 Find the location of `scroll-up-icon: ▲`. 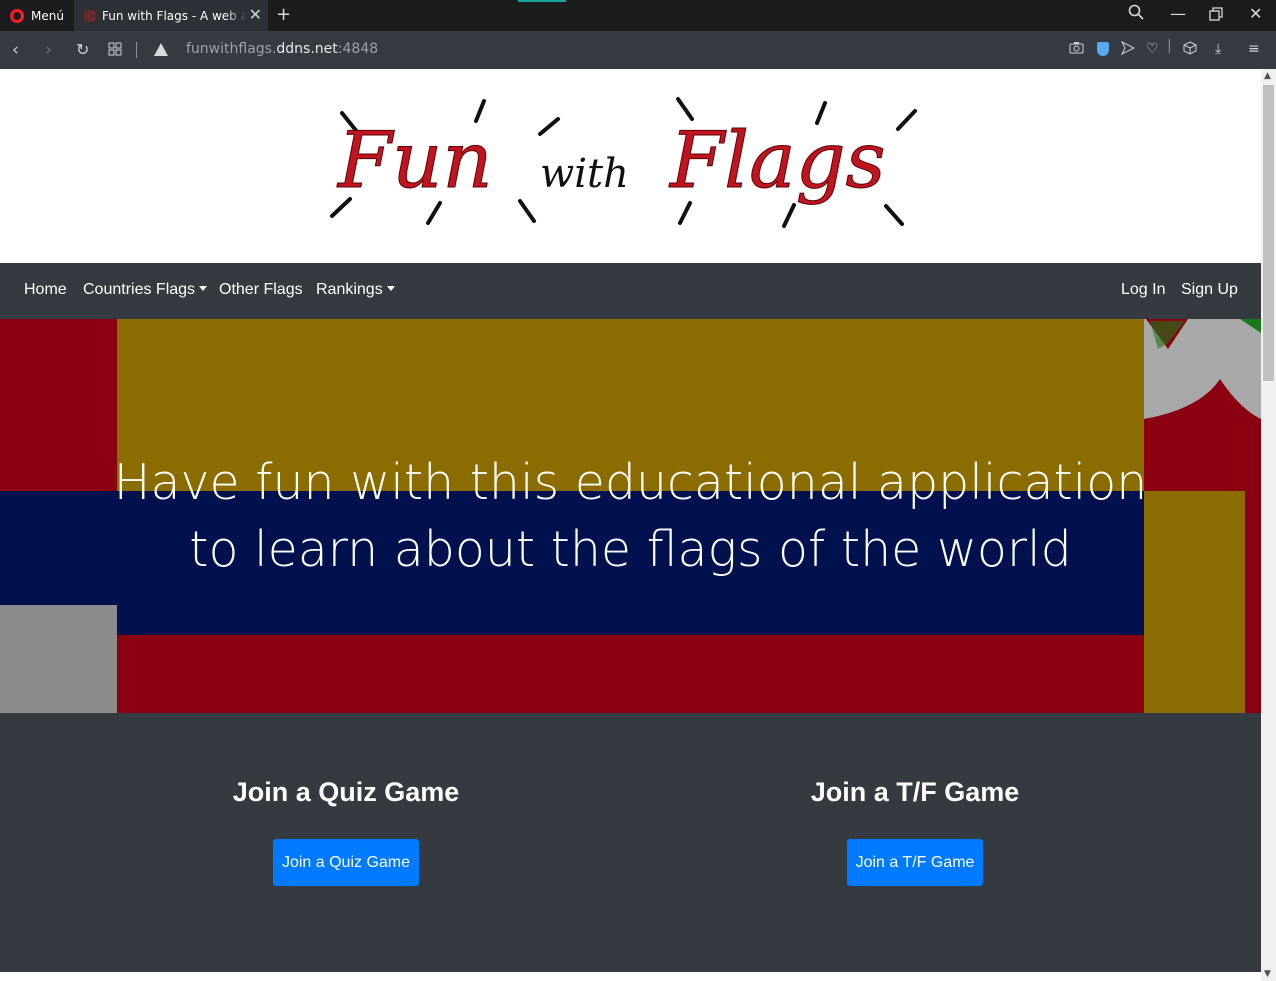

scroll-up-icon: ▲ is located at coordinates (1267, 76).